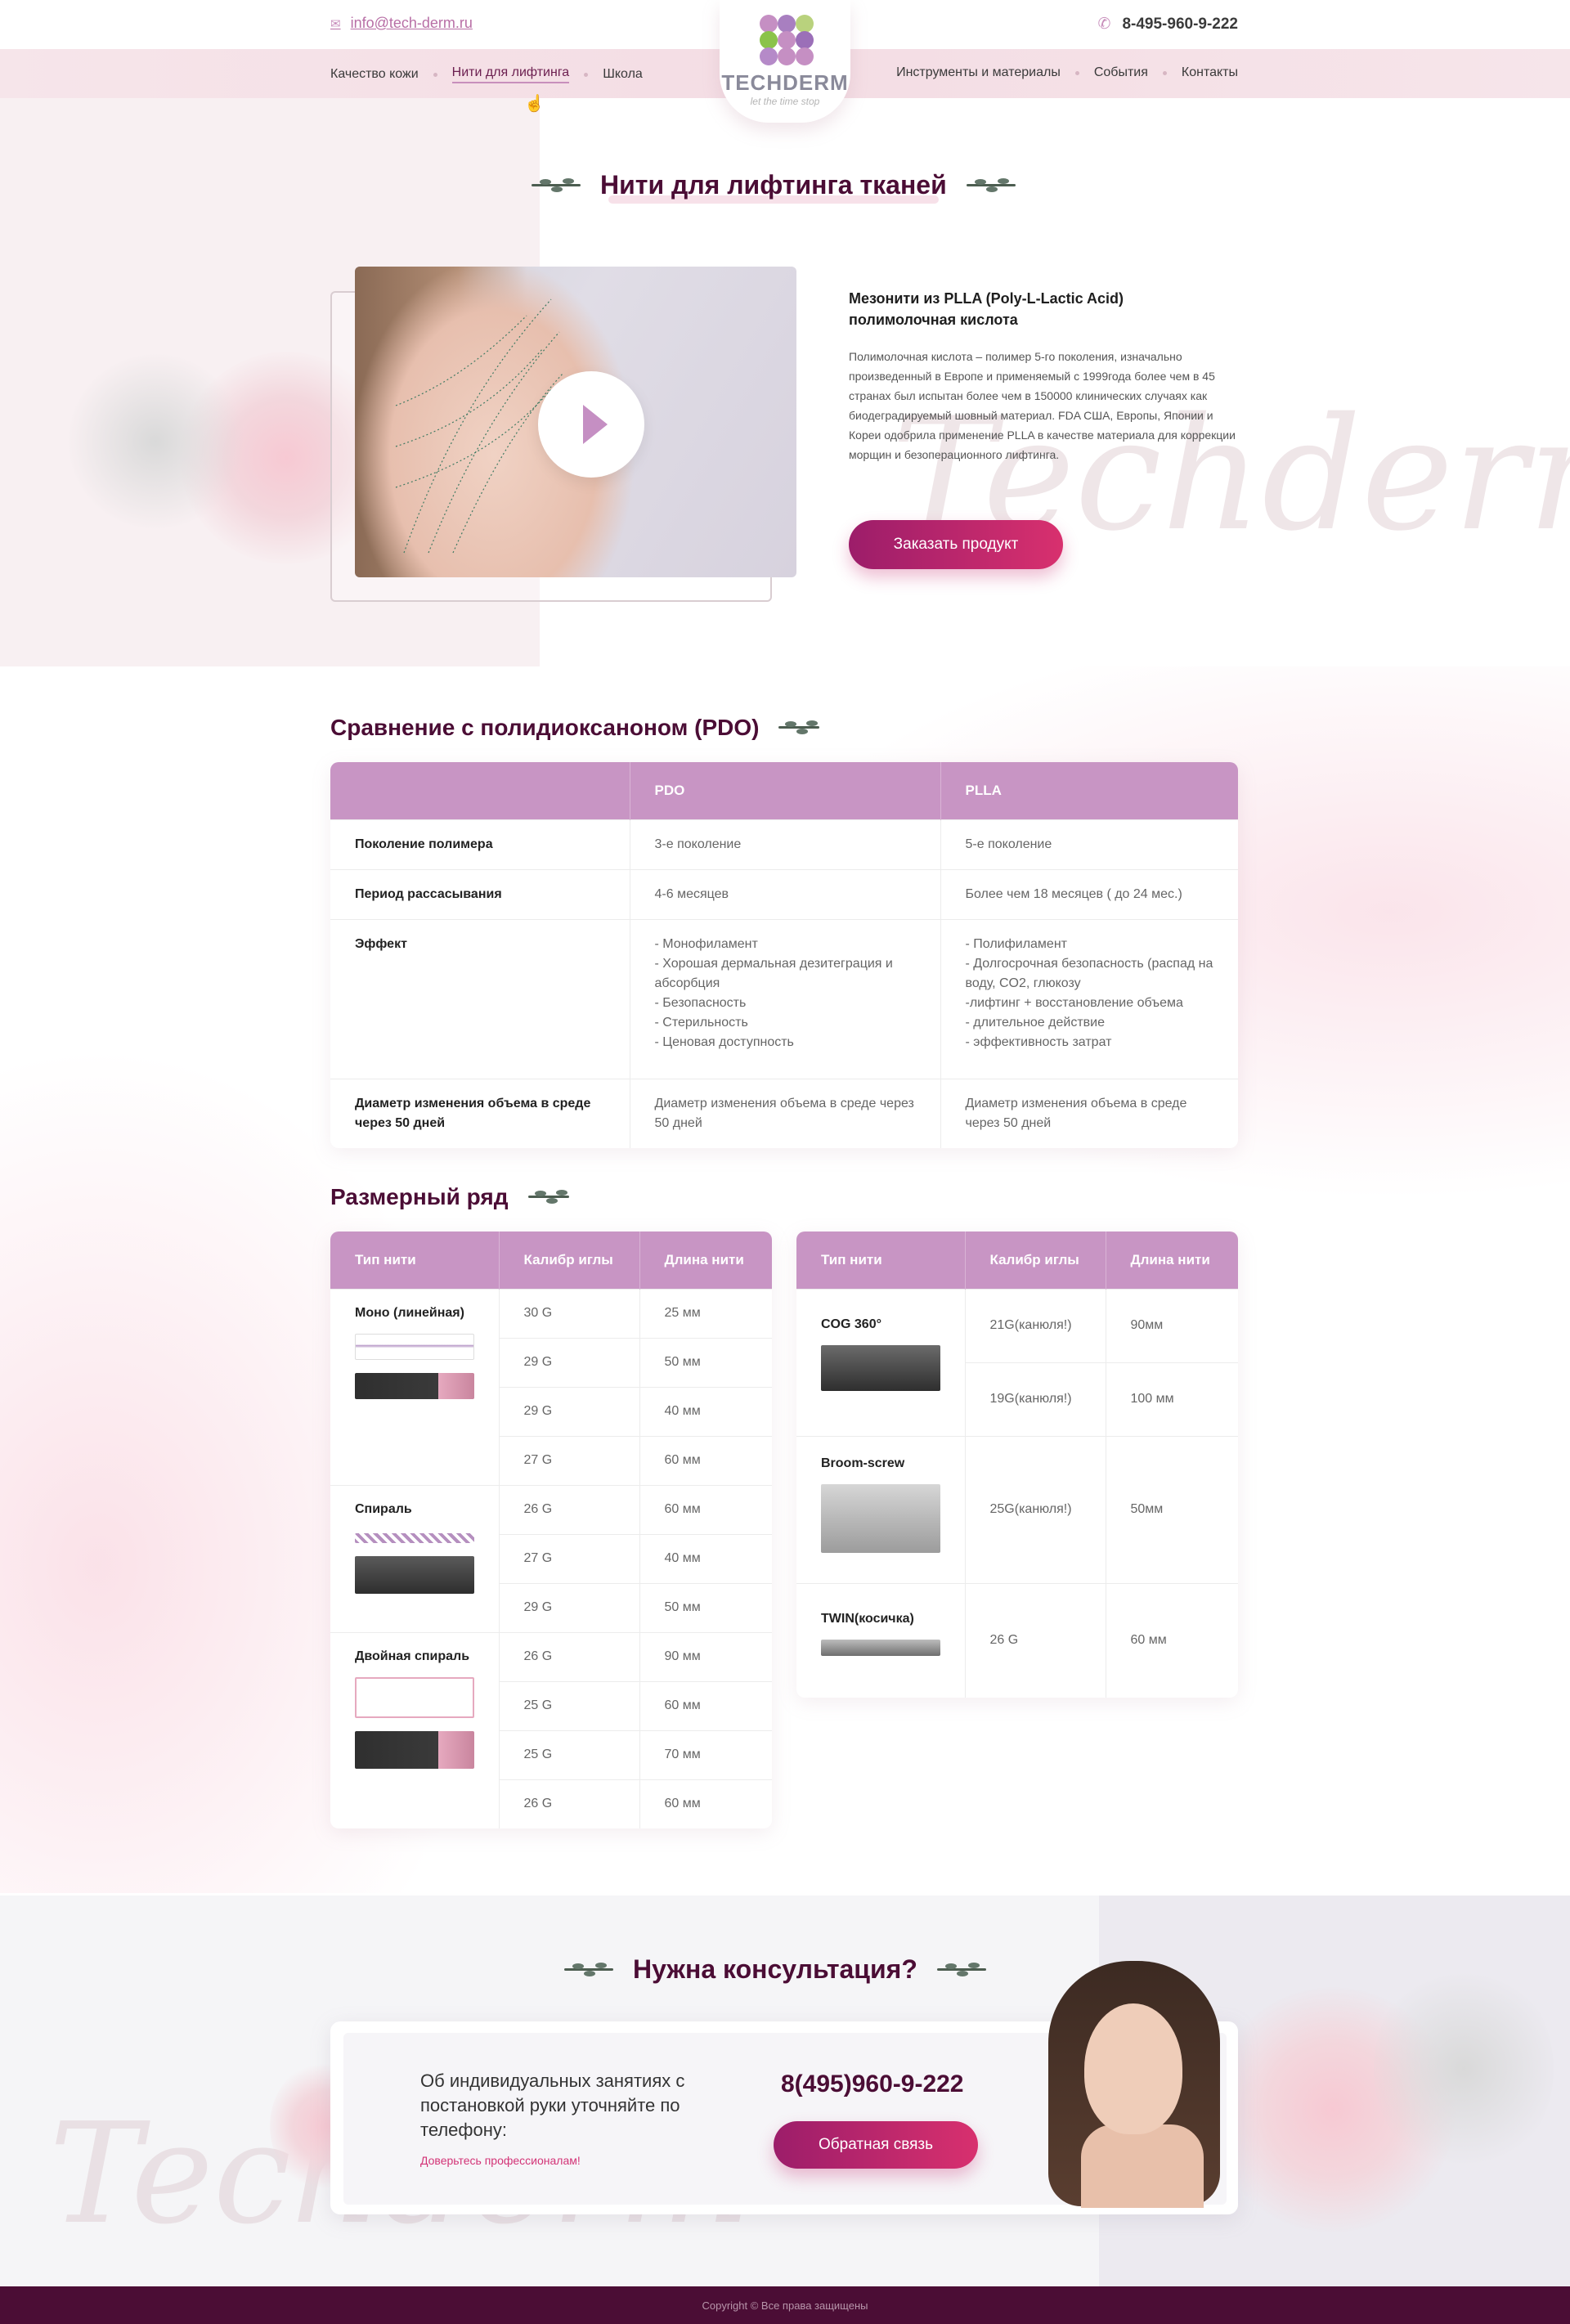 The width and height of the screenshot is (1570, 2324). I want to click on effect-line: -лифтинг + восстановление объема, so click(1074, 1003).